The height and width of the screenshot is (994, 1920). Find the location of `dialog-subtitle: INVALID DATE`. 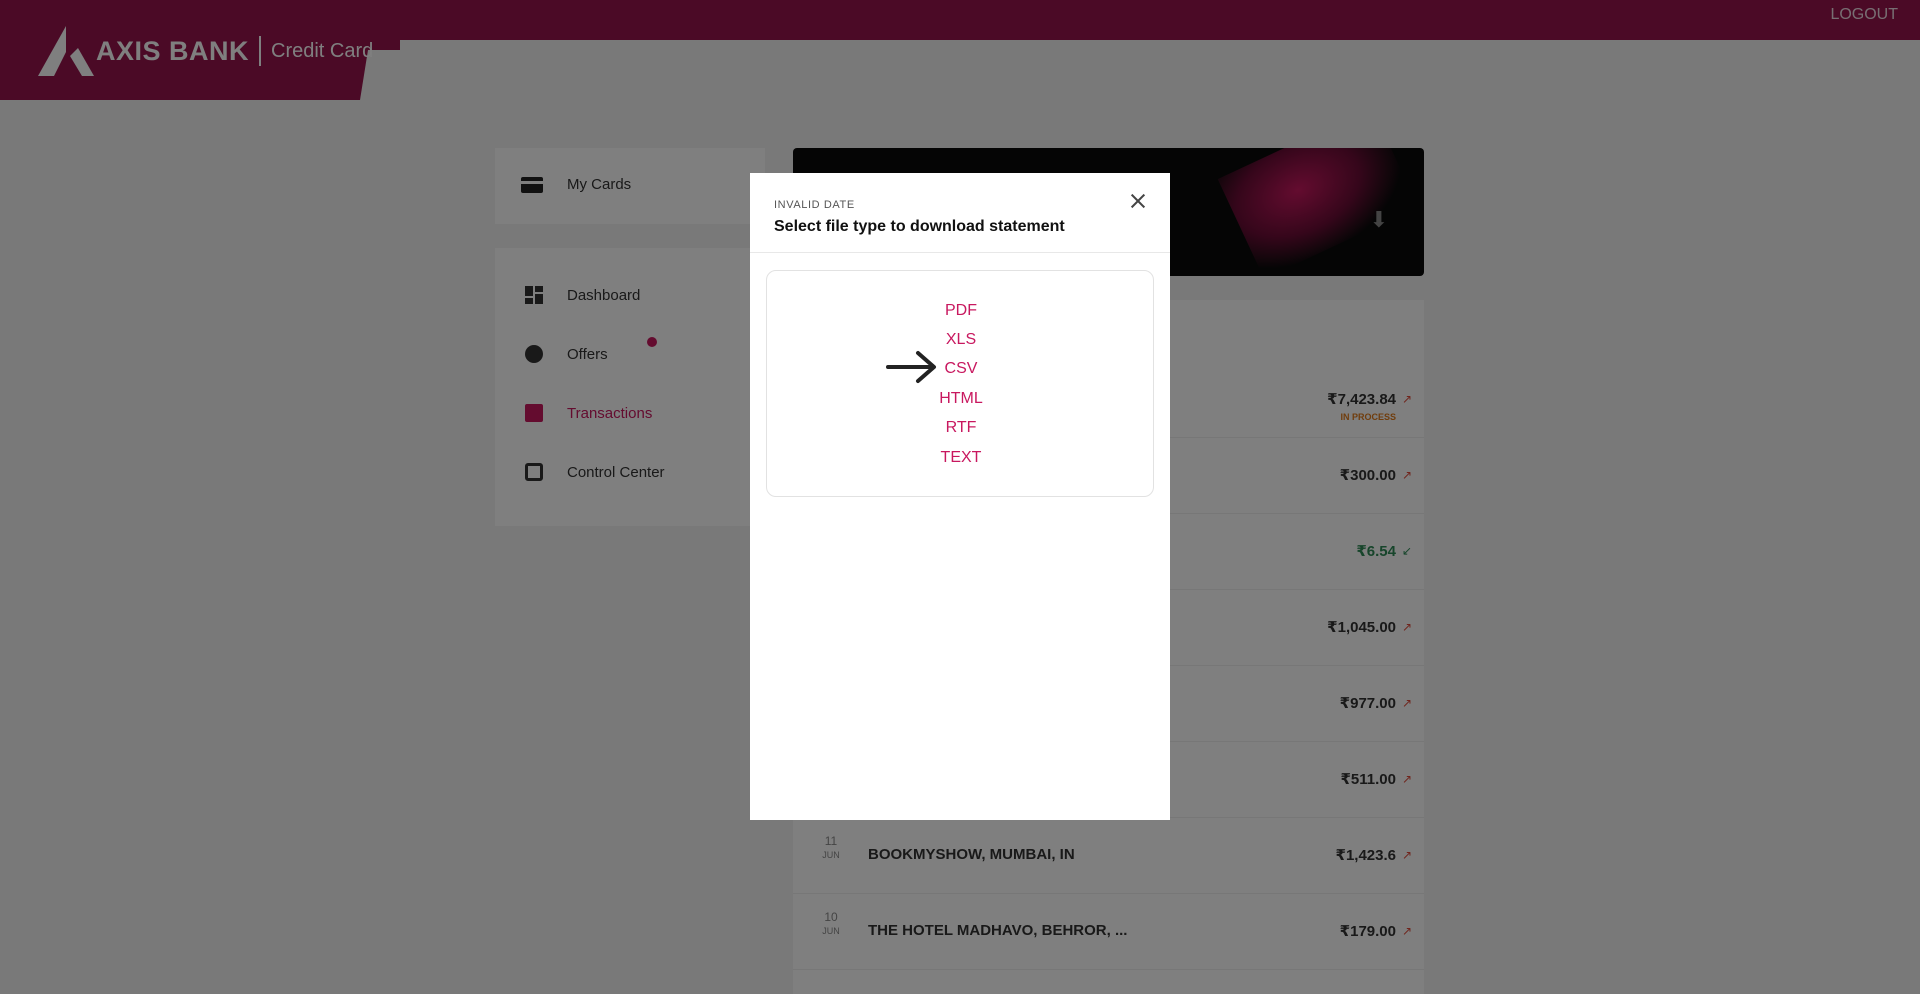

dialog-subtitle: INVALID DATE is located at coordinates (814, 205).